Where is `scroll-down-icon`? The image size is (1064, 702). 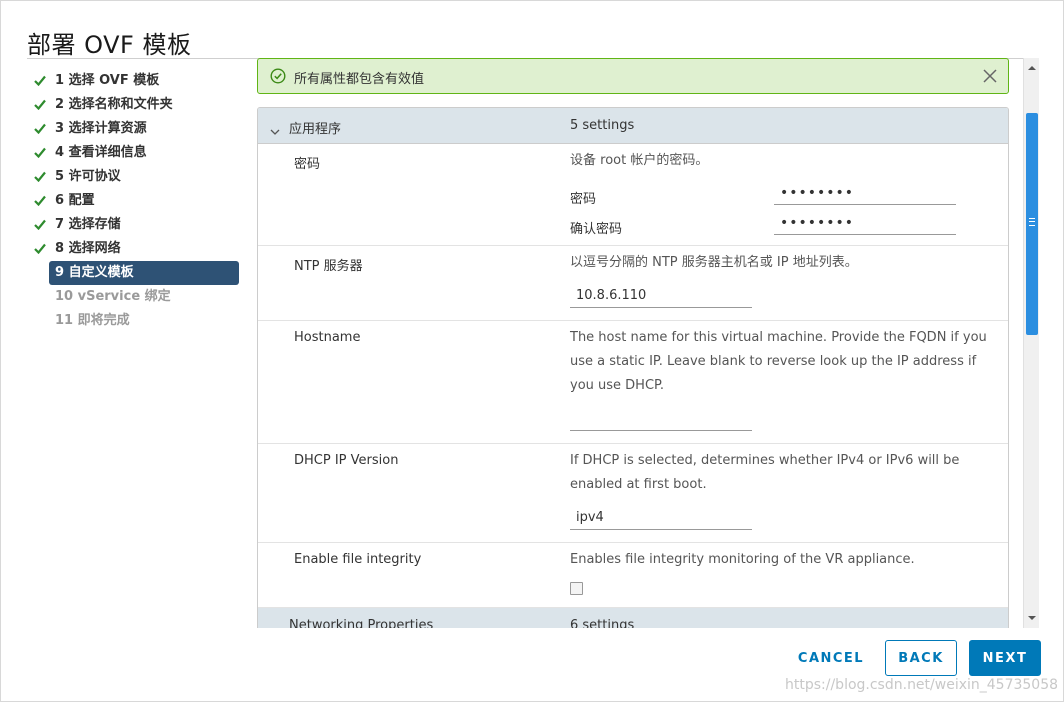
scroll-down-icon is located at coordinates (1032, 618).